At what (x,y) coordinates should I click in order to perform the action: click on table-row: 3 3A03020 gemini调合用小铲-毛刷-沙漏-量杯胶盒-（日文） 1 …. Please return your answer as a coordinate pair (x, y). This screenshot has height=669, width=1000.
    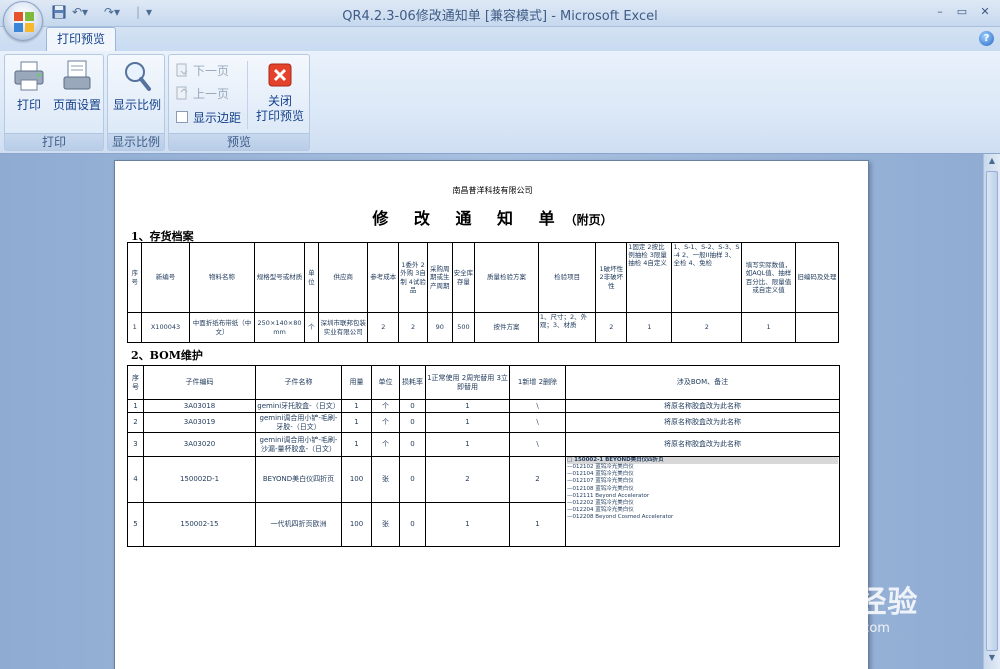
    Looking at the image, I should click on (483, 444).